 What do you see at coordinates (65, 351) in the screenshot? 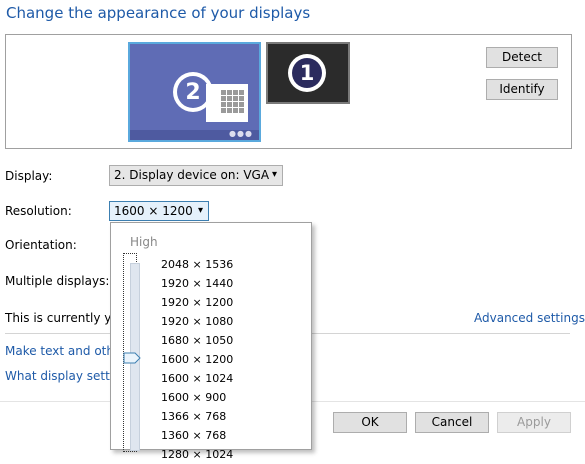
I see `make-text-link: Make text and other` at bounding box center [65, 351].